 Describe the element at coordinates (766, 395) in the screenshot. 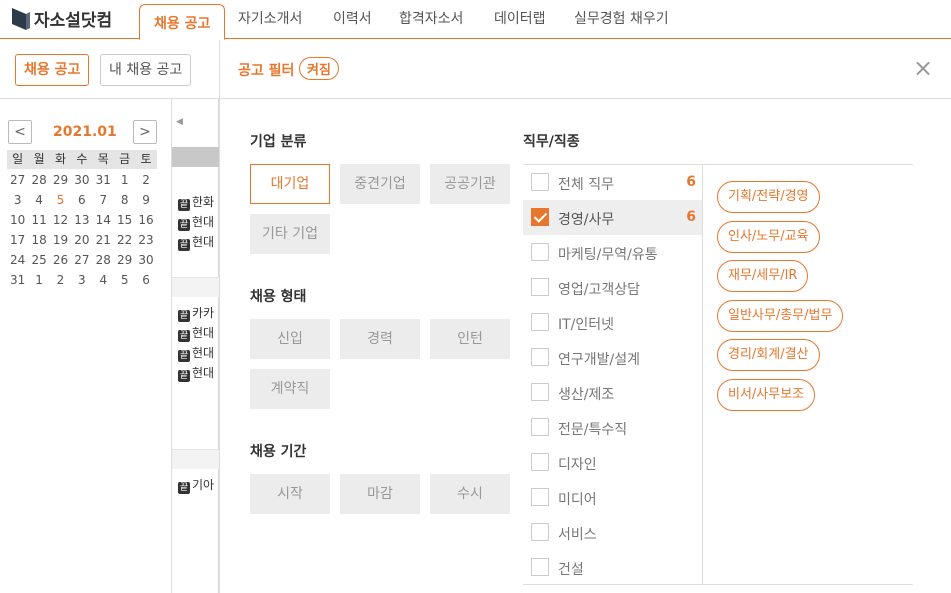

I see `subcategory-chip: 비서/사무보조` at that location.